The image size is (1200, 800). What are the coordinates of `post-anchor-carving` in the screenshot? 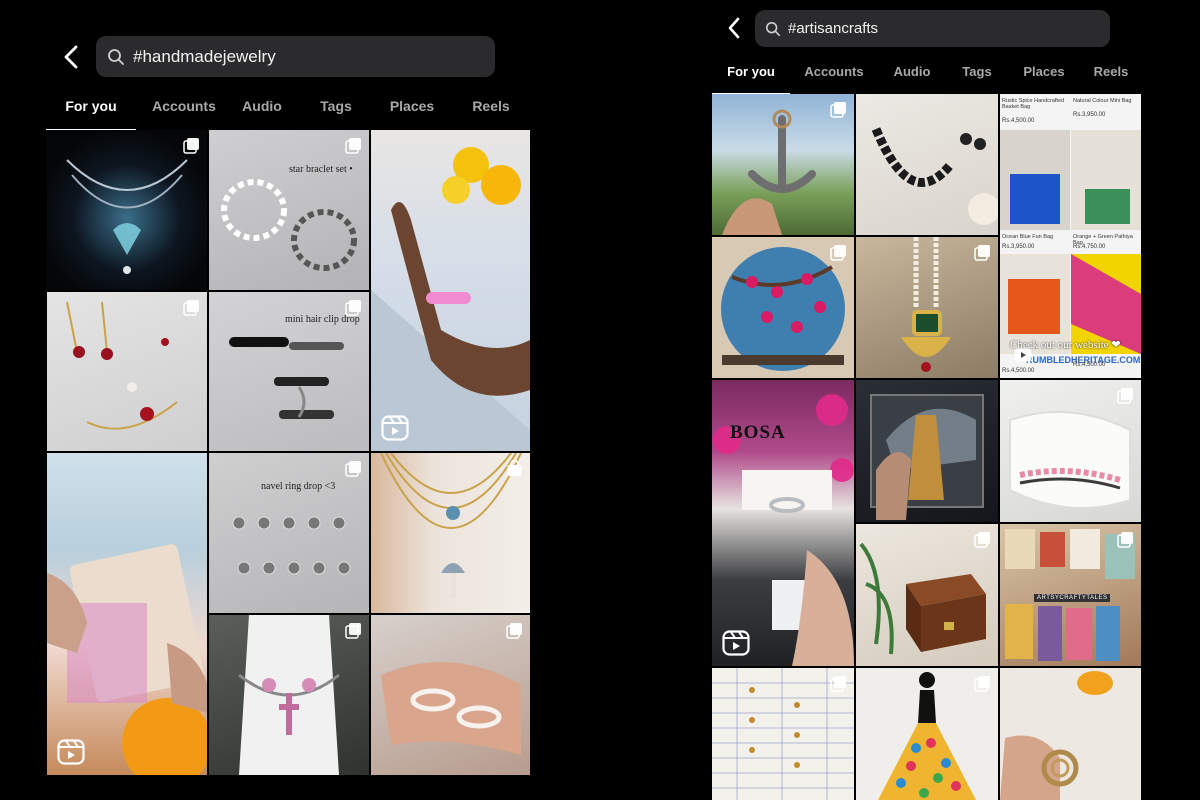 It's located at (783, 164).